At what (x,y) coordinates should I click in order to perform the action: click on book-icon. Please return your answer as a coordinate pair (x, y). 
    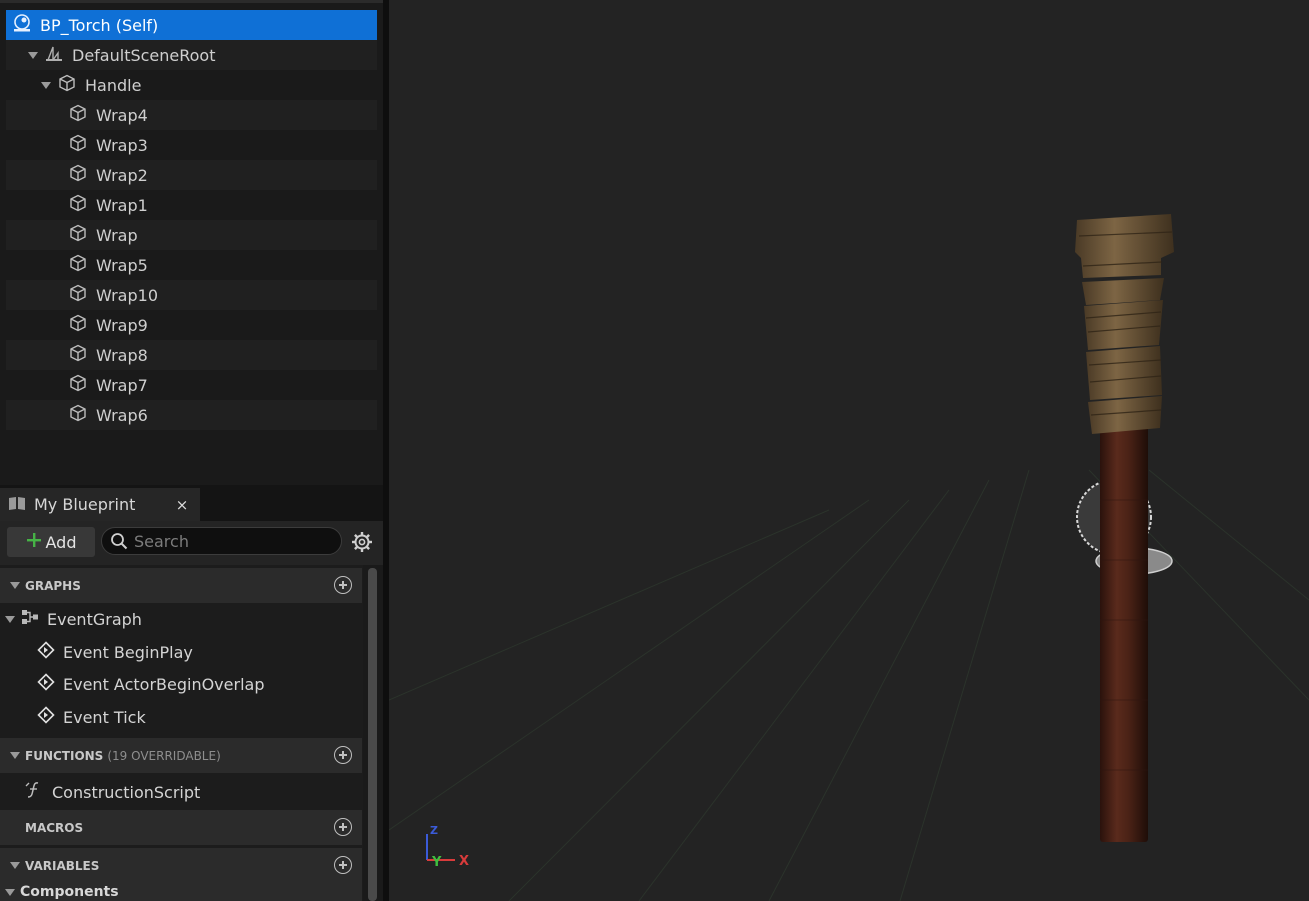
    Looking at the image, I should click on (17, 505).